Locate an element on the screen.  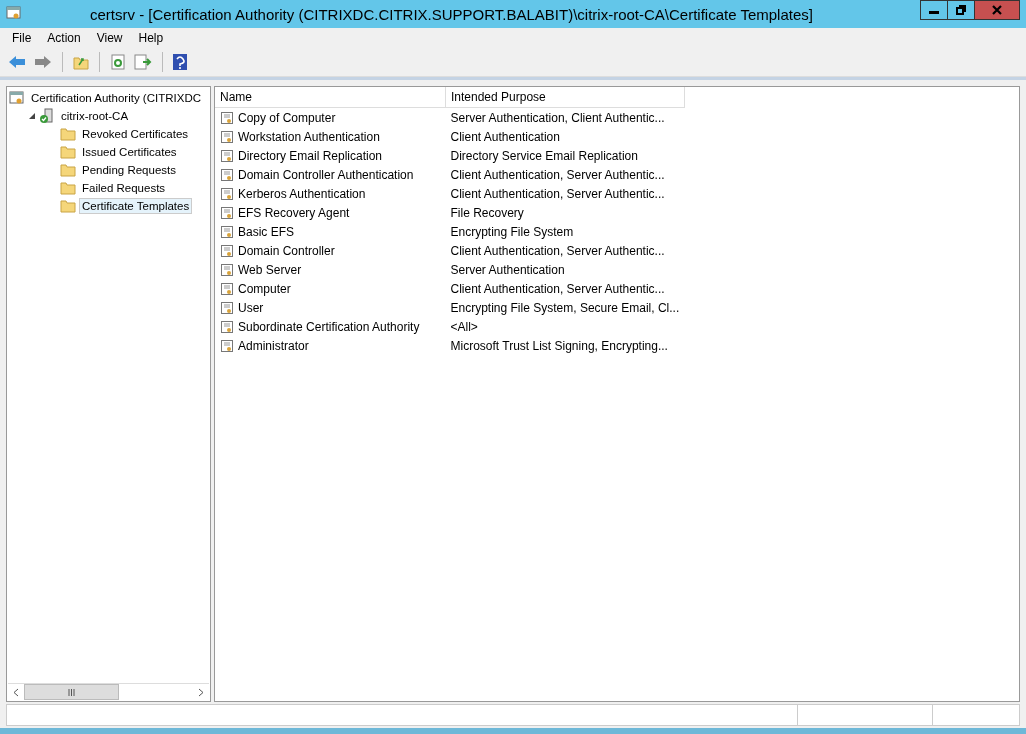
scroll-right-icon is located at coordinates (201, 692).